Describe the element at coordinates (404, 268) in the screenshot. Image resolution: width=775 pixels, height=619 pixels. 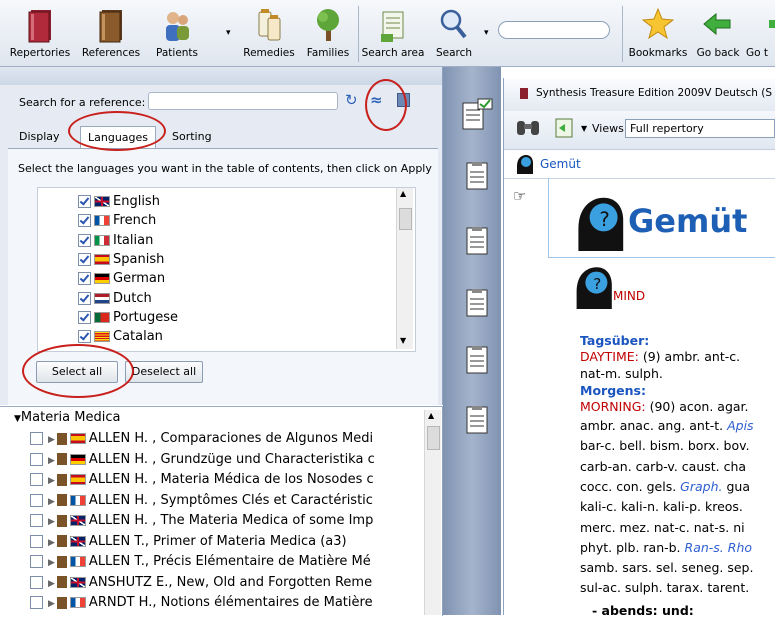
I see `languages-scrollbar: ▲ ▼` at that location.